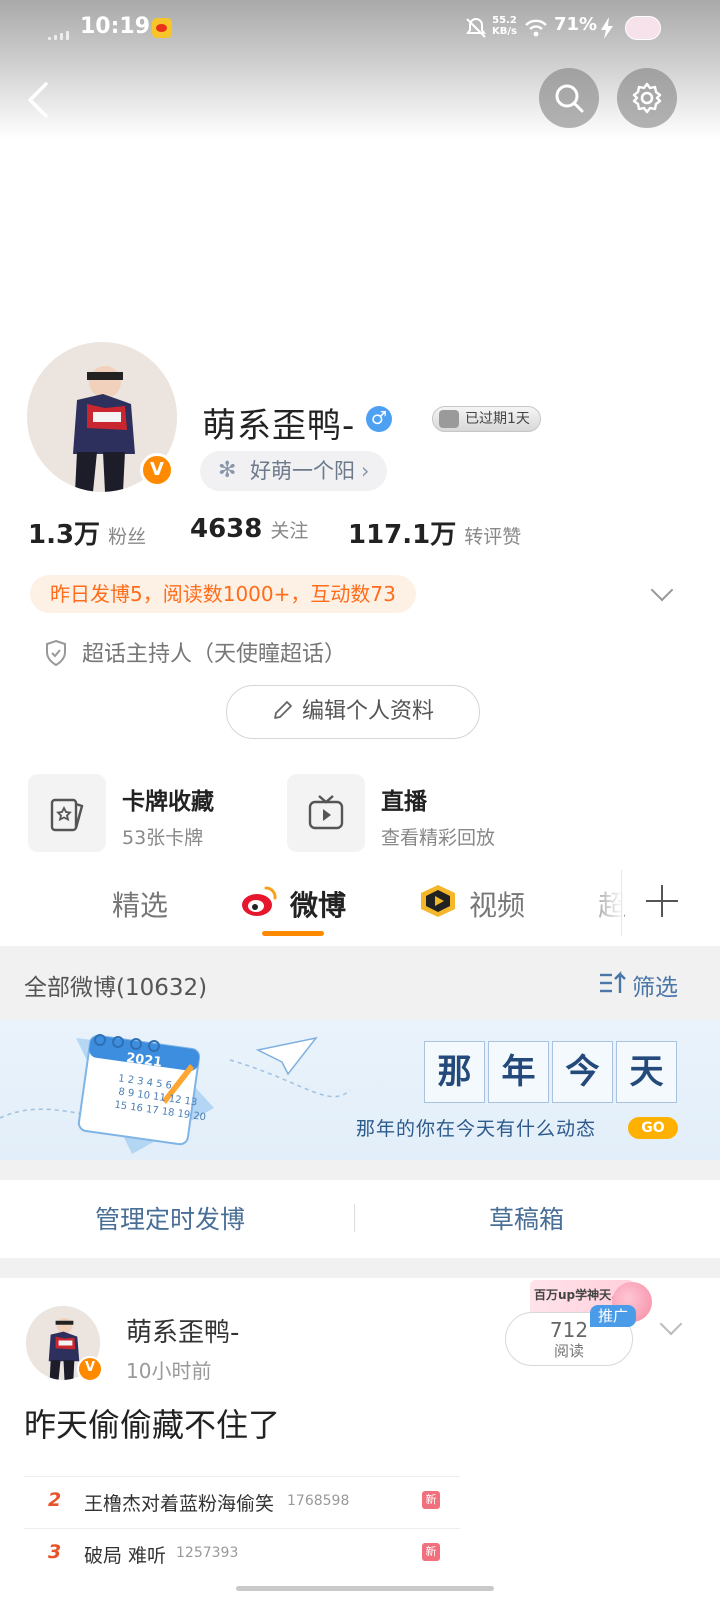 The height and width of the screenshot is (1600, 720). Describe the element at coordinates (434, 532) in the screenshot. I see `stat-interactions: 117.1万 转评赞` at that location.